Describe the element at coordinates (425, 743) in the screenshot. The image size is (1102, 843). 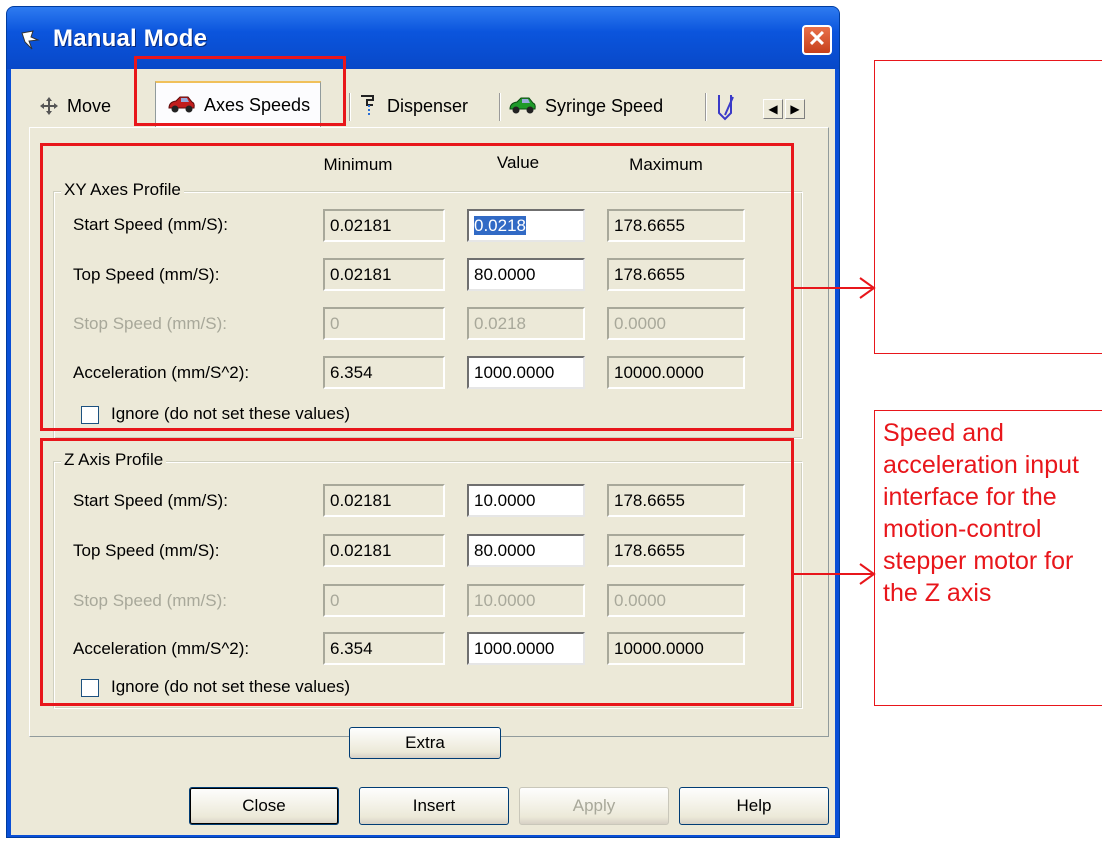
I see `extra-button: Extra` at that location.